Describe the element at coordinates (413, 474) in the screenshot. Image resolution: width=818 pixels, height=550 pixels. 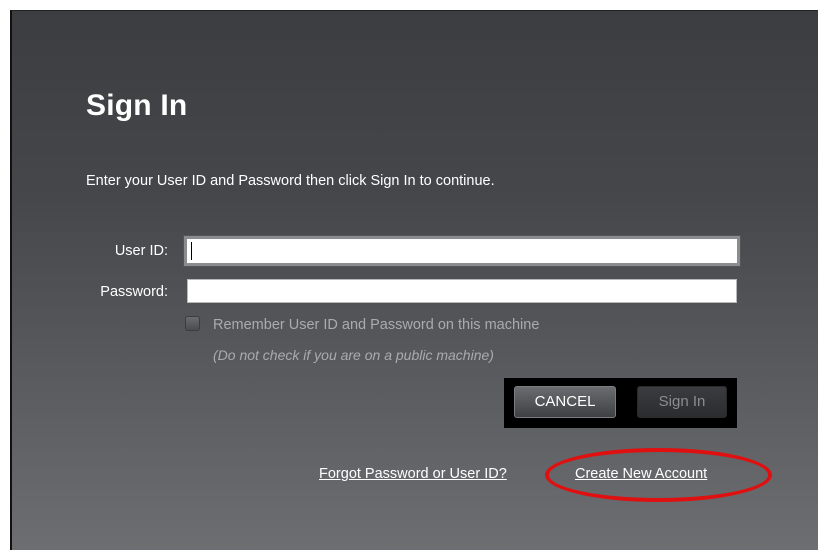
I see `forgot-password-link: Forgot Password or User ID?` at that location.